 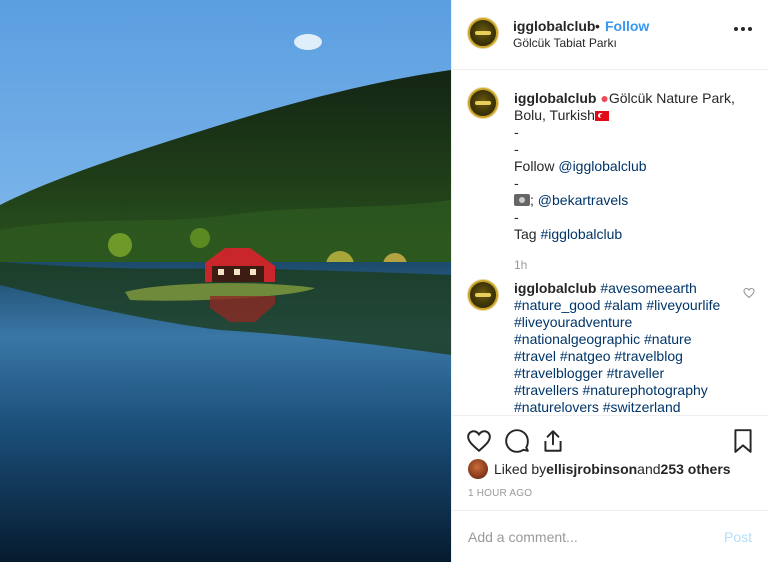 I want to click on hashtag-line: #nationalgeographic #nature, so click(x=624, y=339).